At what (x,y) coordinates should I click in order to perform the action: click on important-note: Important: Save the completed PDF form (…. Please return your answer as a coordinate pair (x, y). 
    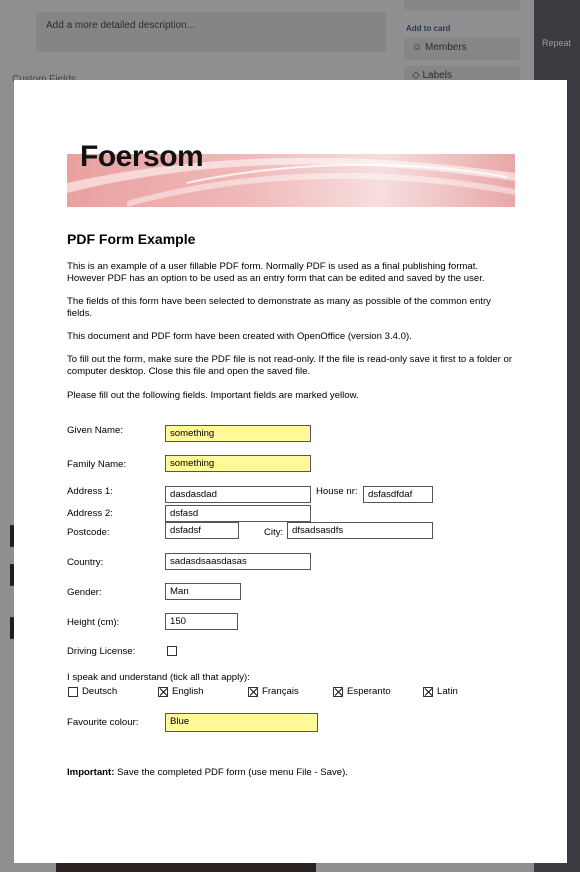
    Looking at the image, I should click on (207, 772).